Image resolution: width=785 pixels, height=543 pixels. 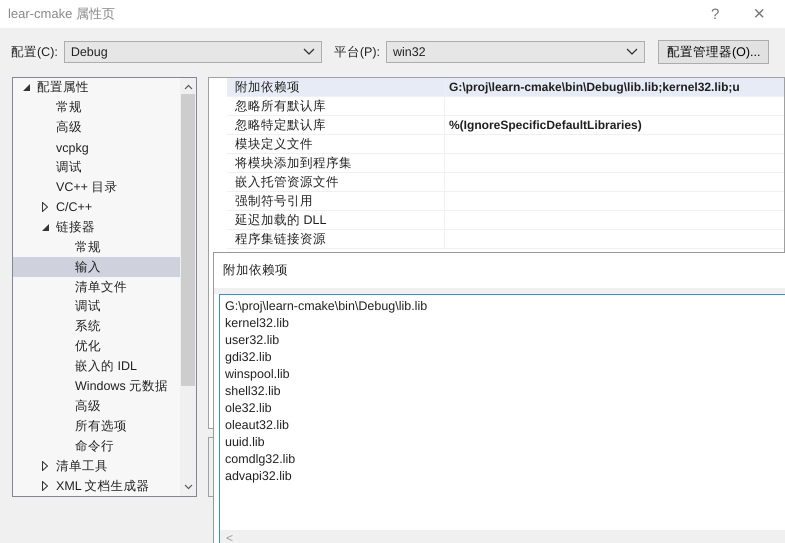 I want to click on property-row: 强制符号引用, so click(x=505, y=201).